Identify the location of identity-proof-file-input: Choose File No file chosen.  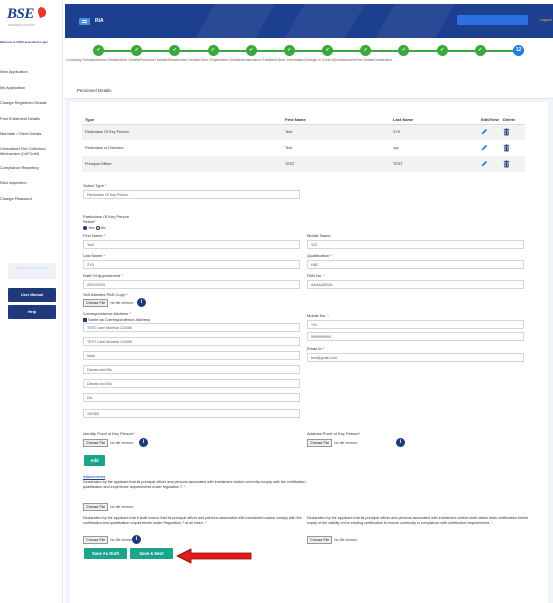
(108, 443).